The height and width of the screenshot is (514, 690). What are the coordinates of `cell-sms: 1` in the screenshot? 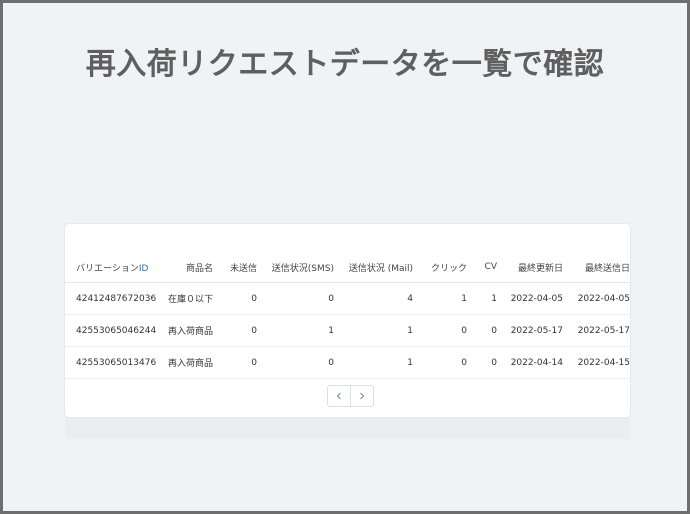 It's located at (295, 330).